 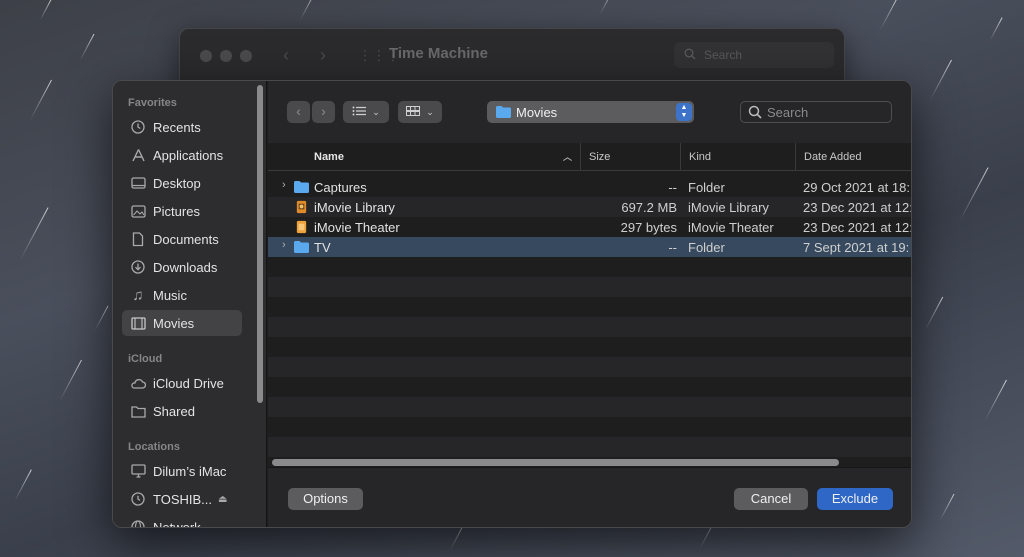 I want to click on column-kind-label: Kind, so click(x=700, y=157).